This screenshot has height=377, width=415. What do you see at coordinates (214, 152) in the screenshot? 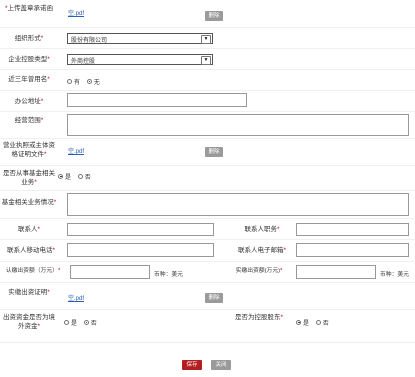
I see `license-delete-button: 删除` at bounding box center [214, 152].